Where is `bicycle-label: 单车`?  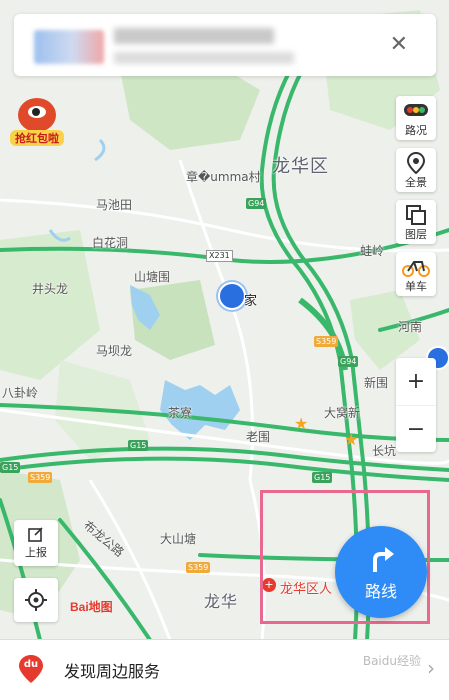 bicycle-label: 单车 is located at coordinates (416, 286).